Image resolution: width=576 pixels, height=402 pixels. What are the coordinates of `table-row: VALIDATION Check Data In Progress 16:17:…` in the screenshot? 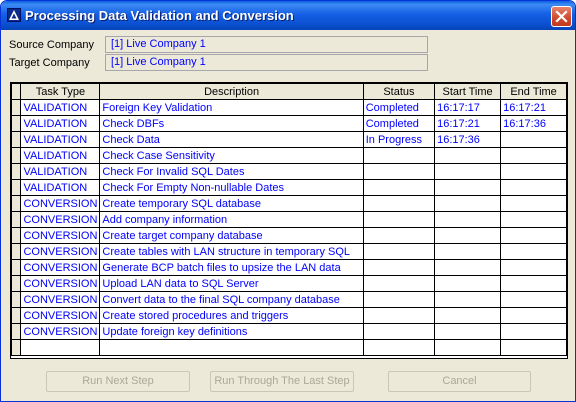 It's located at (289, 139).